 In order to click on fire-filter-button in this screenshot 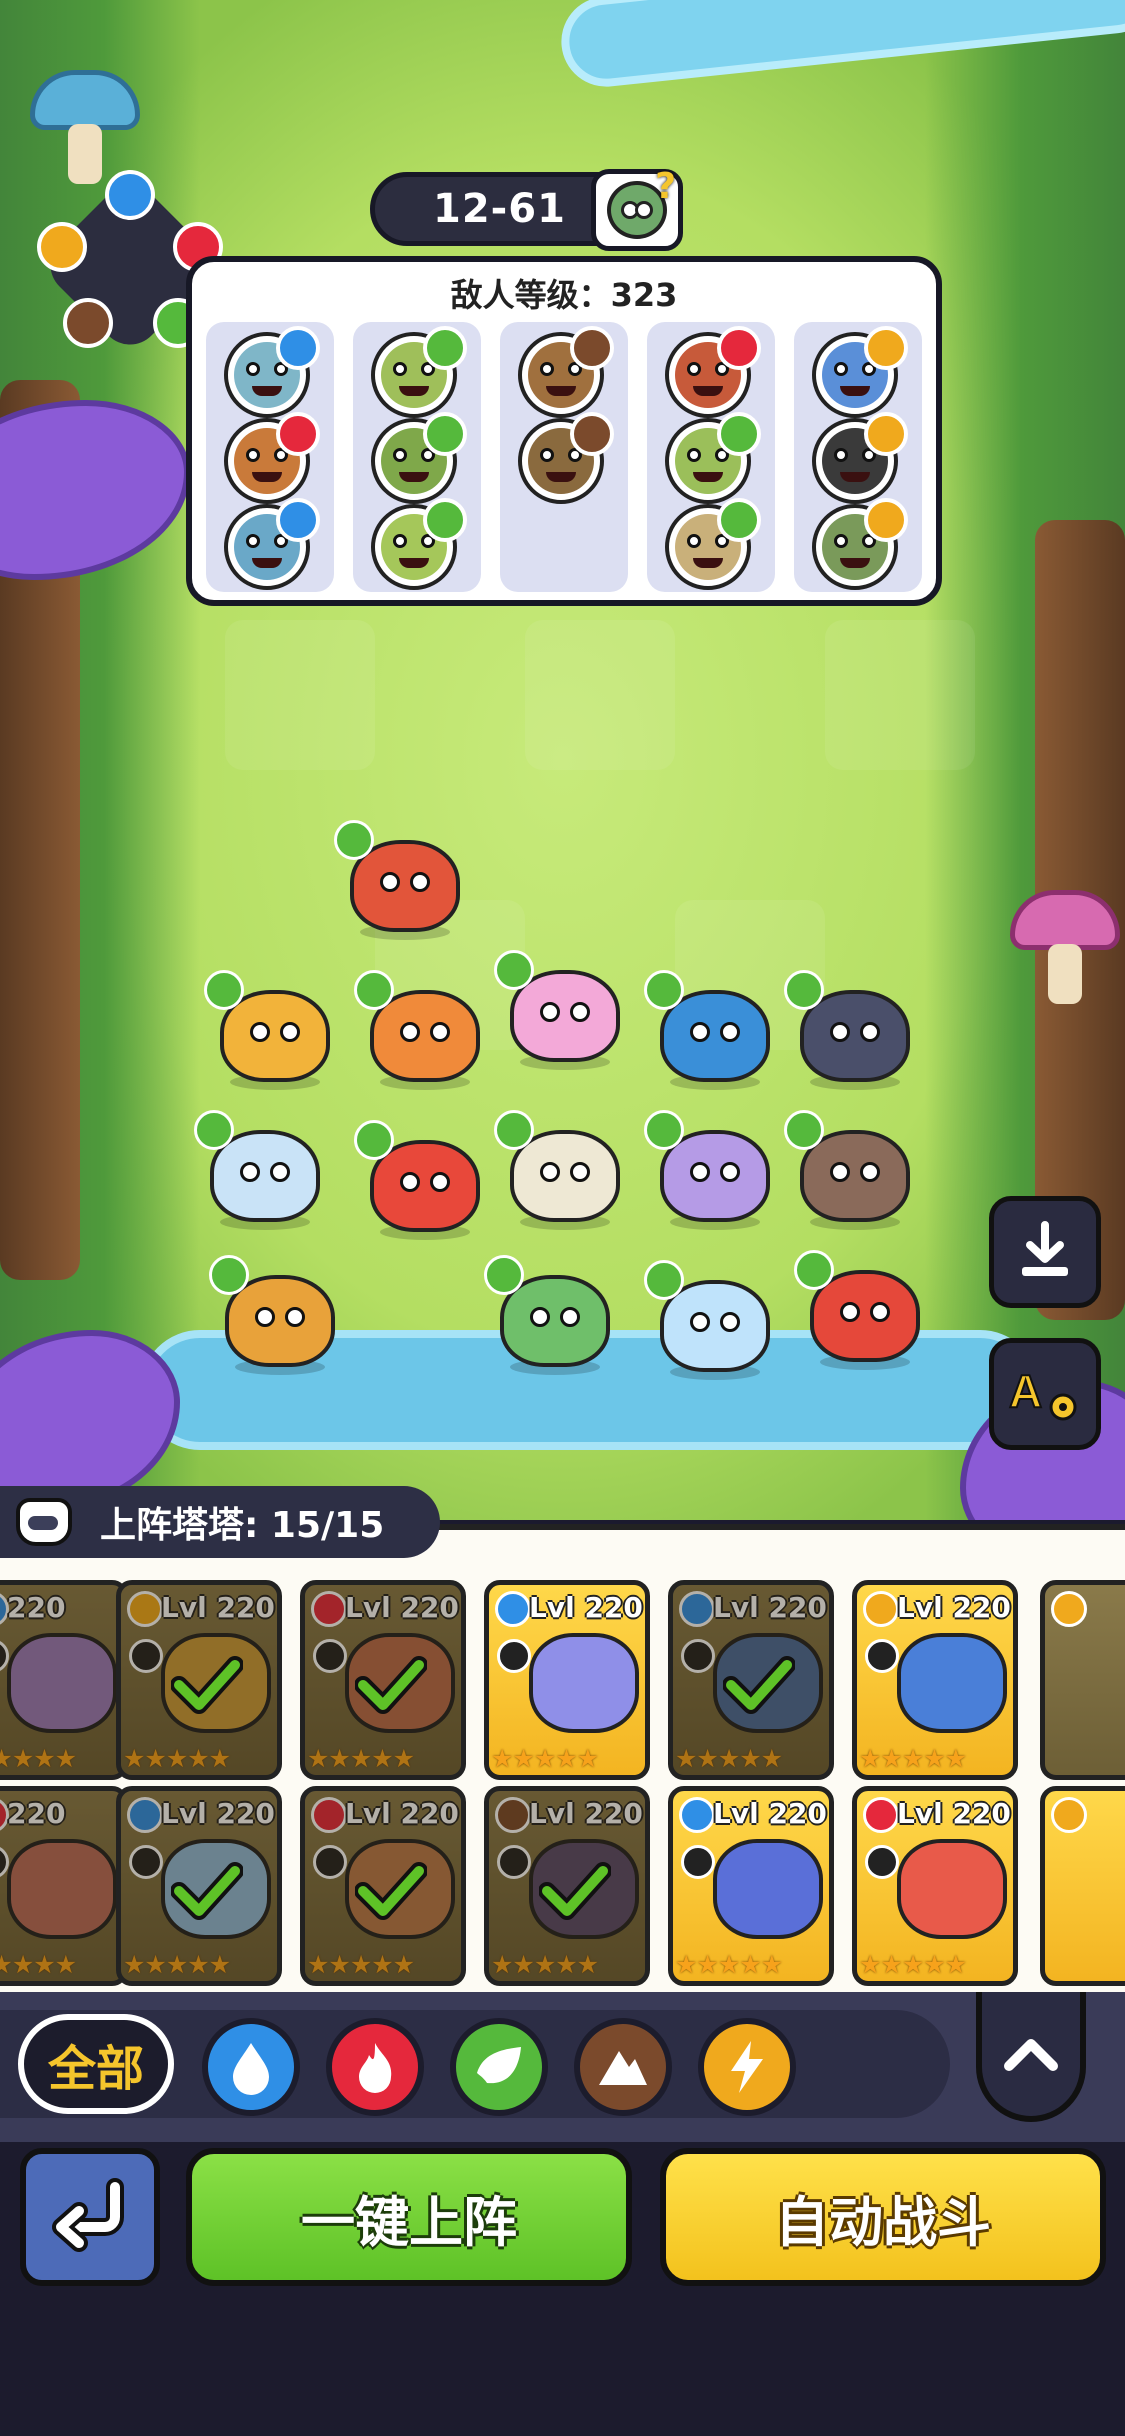, I will do `click(375, 2067)`.